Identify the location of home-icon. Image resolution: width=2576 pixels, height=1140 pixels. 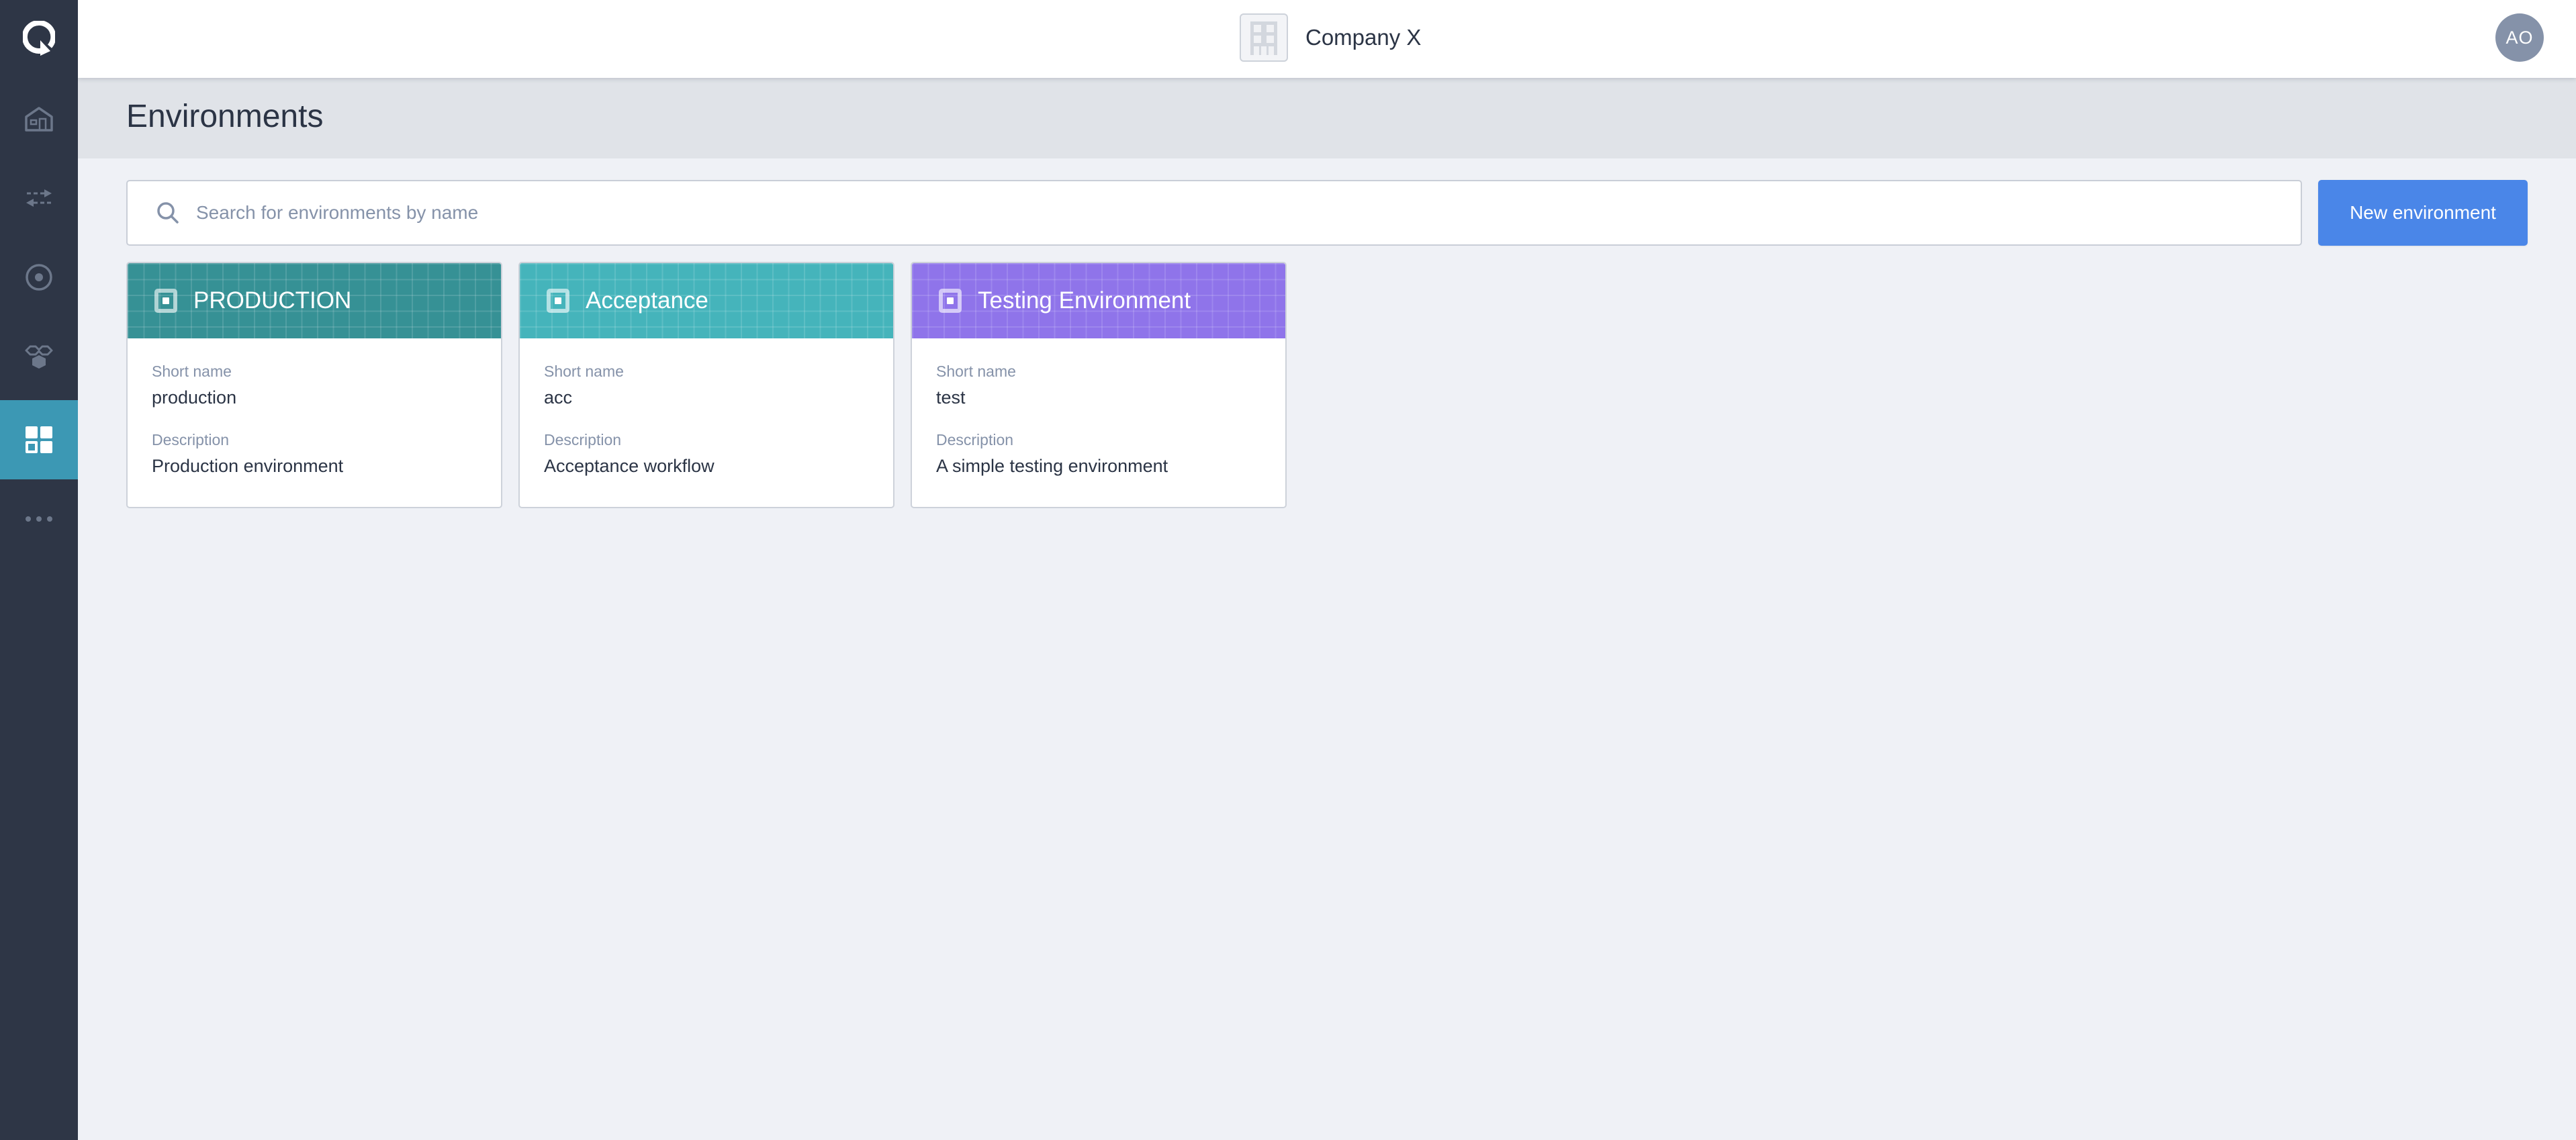
(39, 119).